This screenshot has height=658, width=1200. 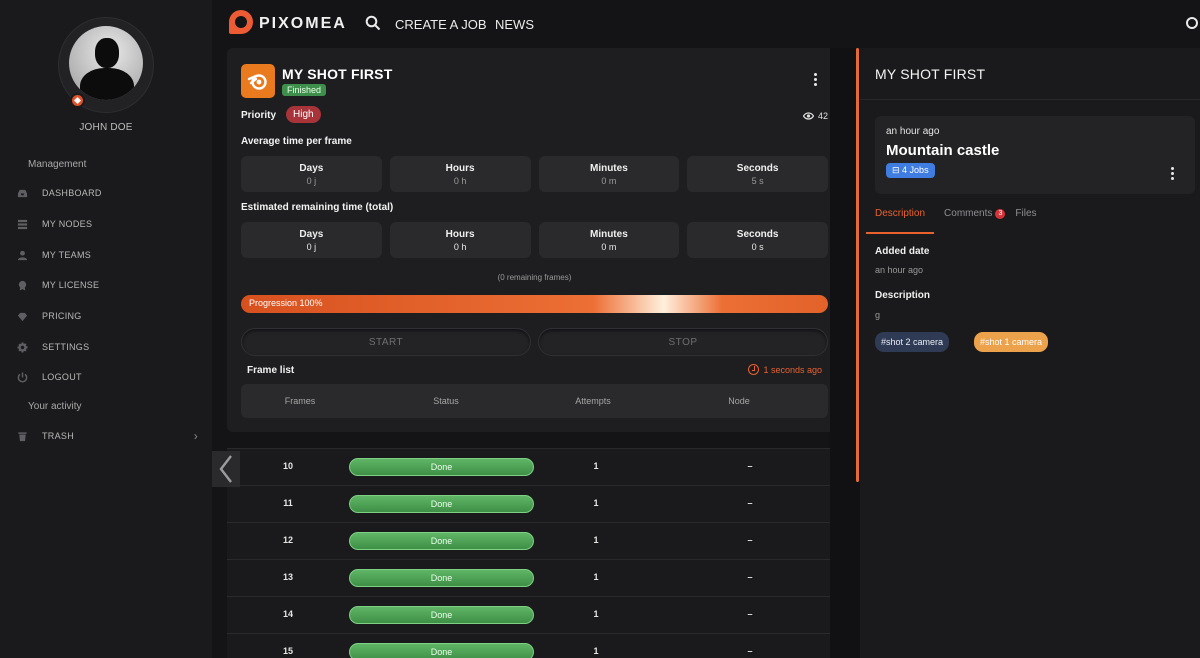 I want to click on table-row: 10 Done 1 –, so click(x=534, y=466).